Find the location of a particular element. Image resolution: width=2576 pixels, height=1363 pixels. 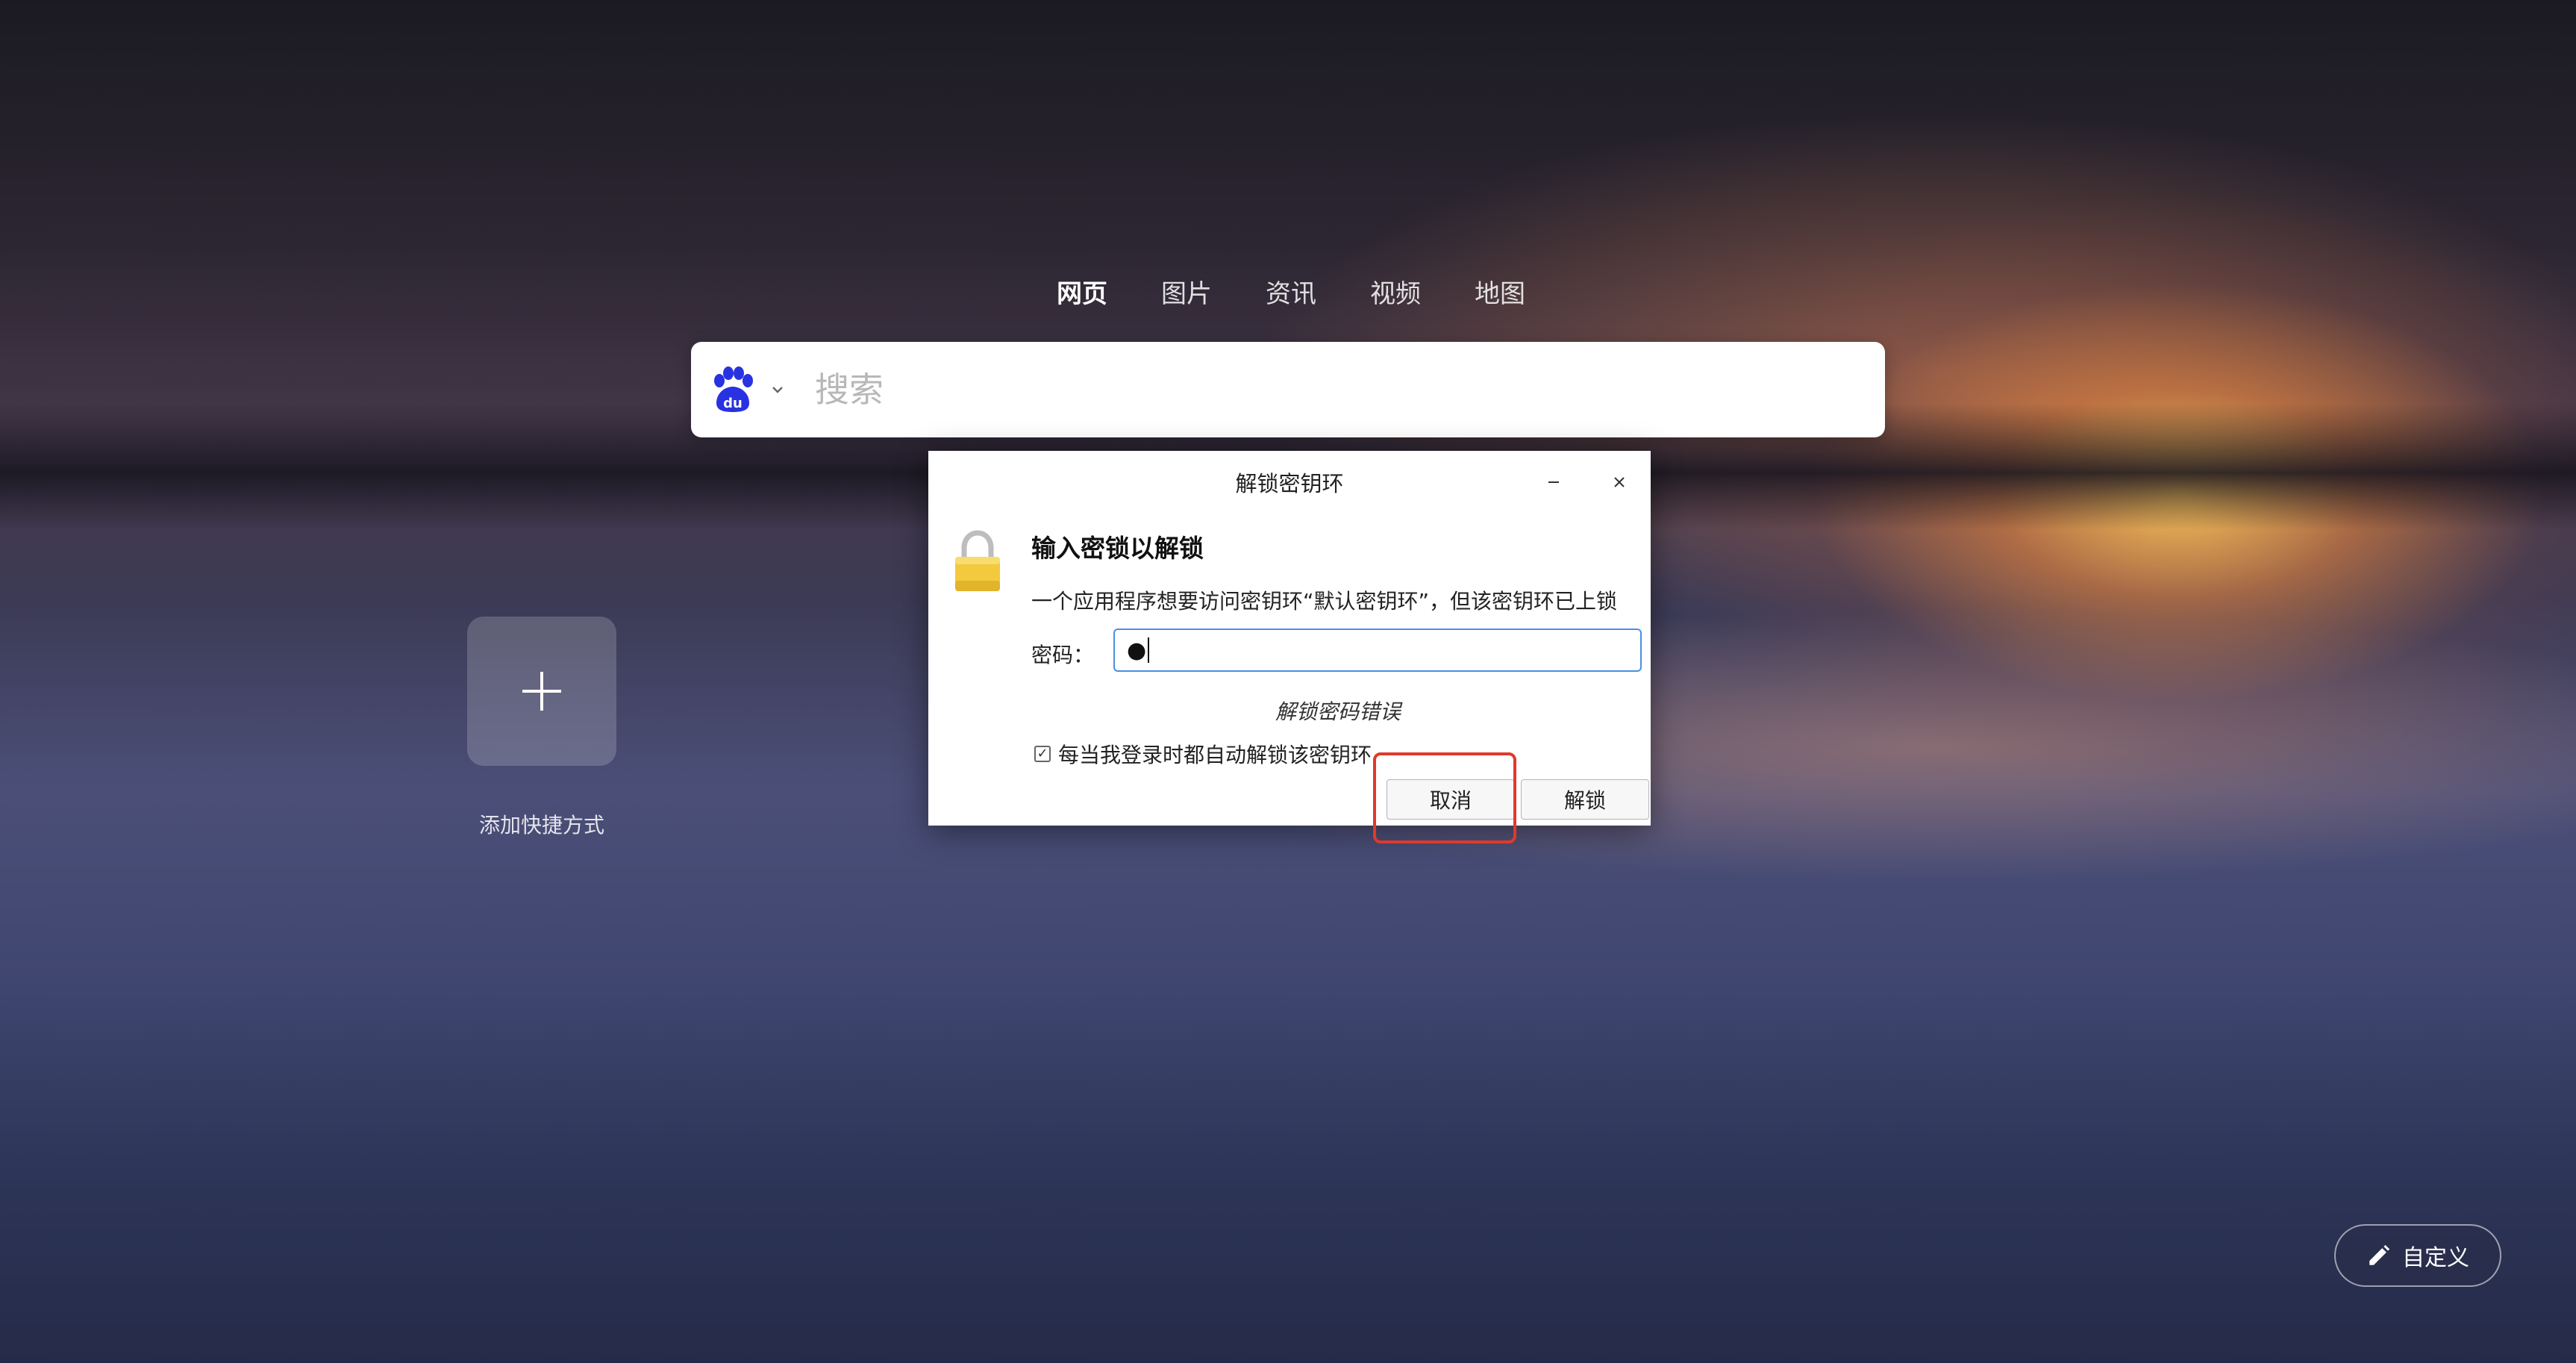

auto-unlock-label: 每当我登录时都自动解锁该密钥环 is located at coordinates (1215, 755).